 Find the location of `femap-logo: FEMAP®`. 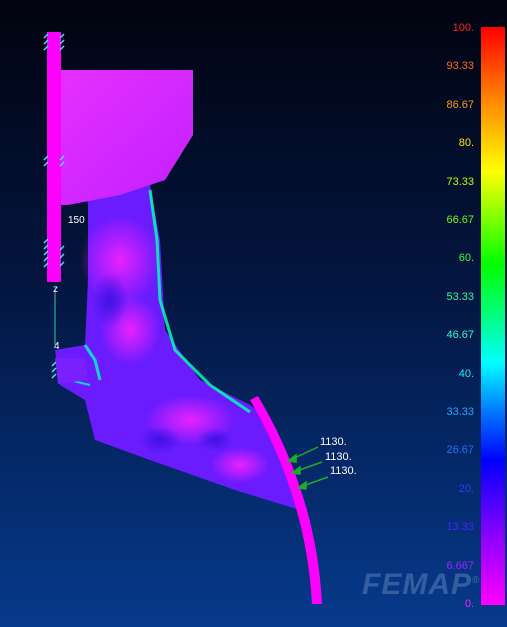

femap-logo: FEMAP® is located at coordinates (421, 585).